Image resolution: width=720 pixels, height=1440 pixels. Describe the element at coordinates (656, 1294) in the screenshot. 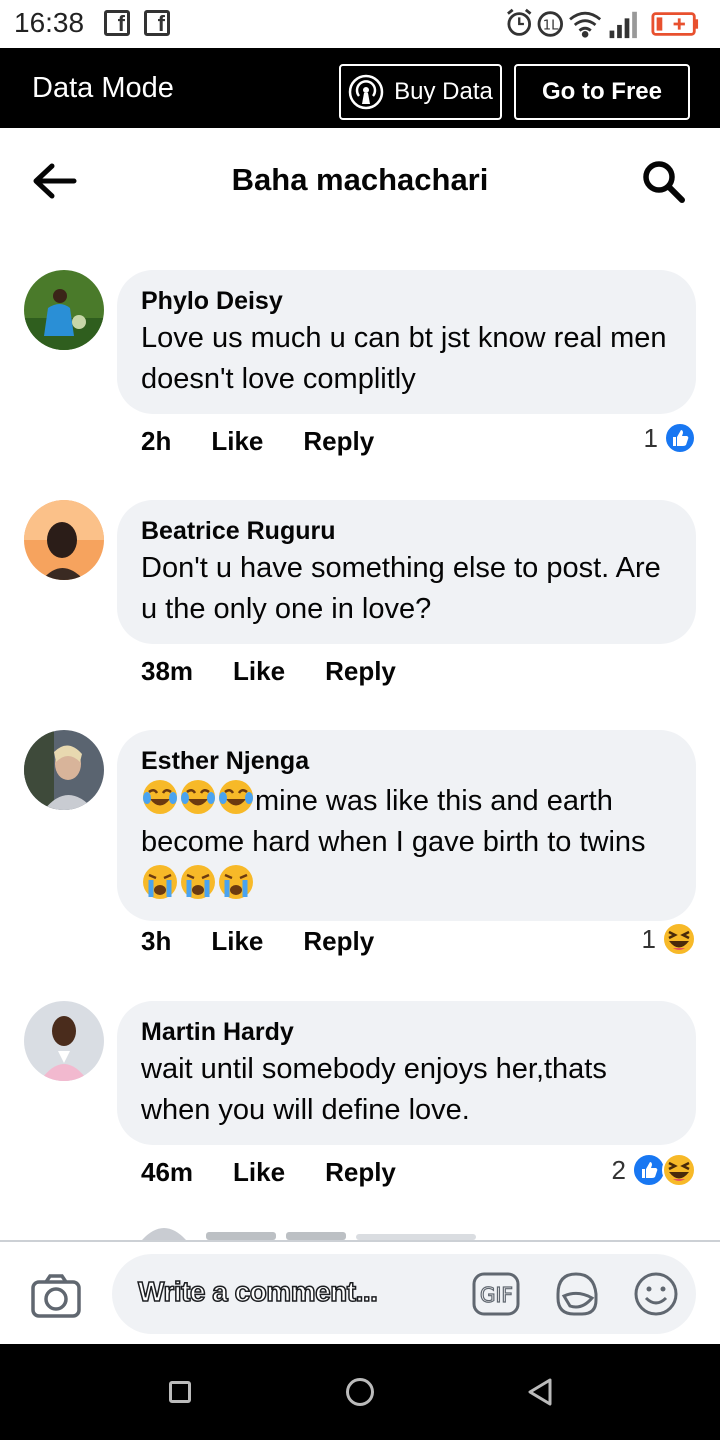

I see `emoji-icon` at that location.